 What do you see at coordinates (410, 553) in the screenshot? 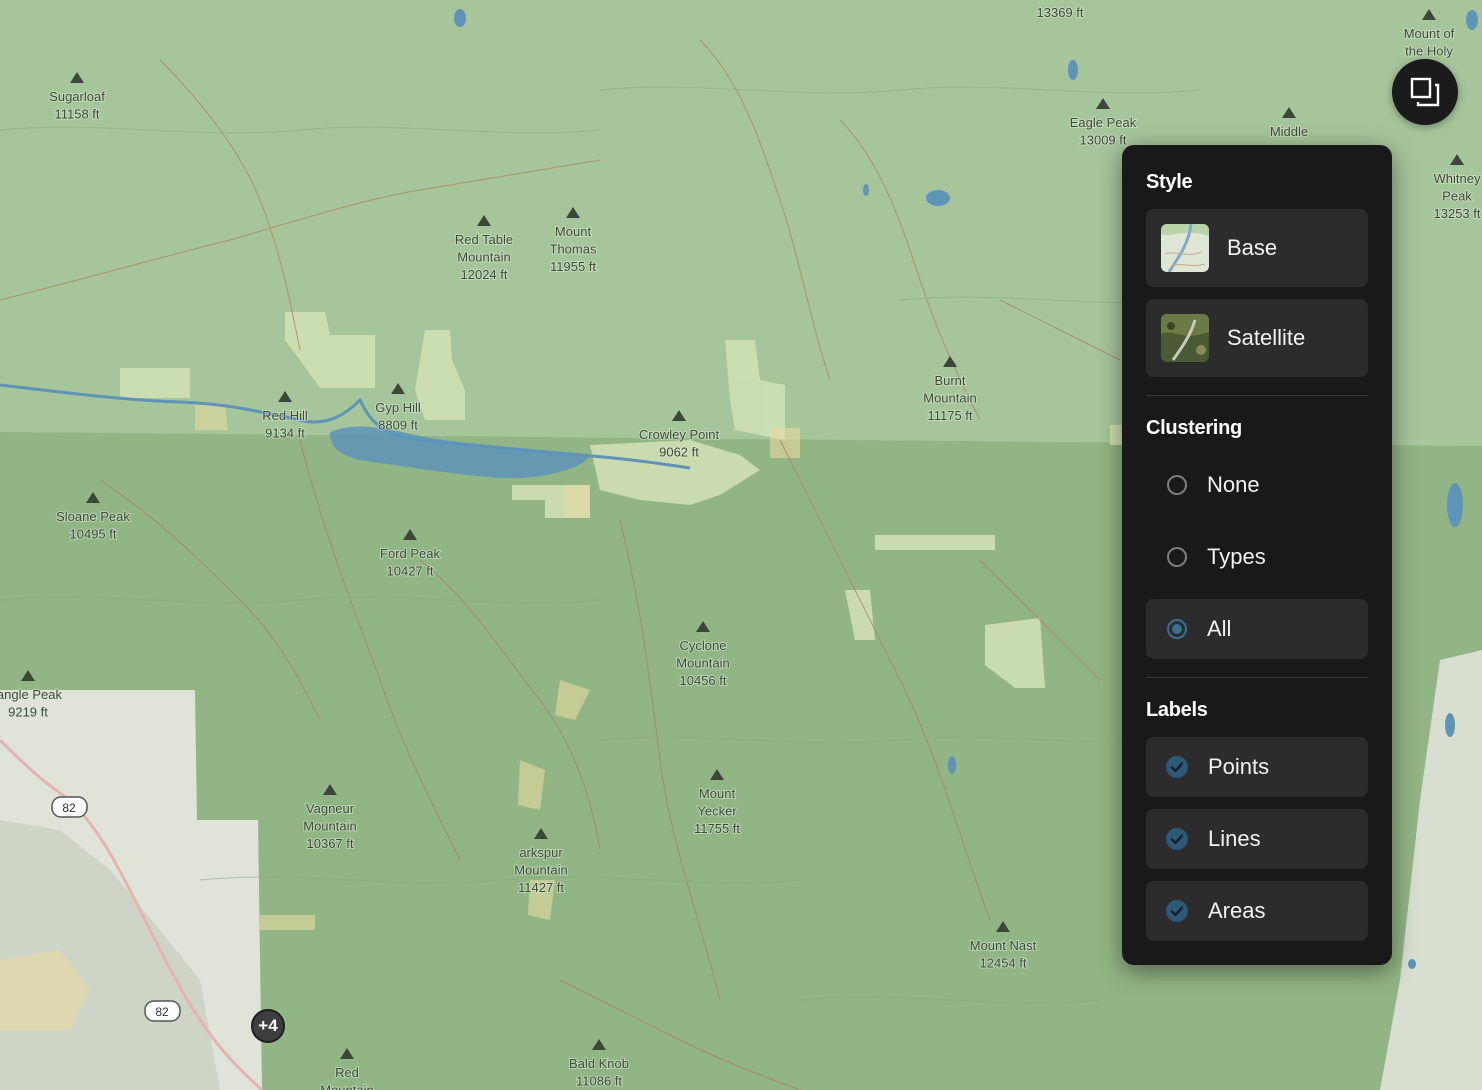
I see `peak-label: Ford Peak` at bounding box center [410, 553].